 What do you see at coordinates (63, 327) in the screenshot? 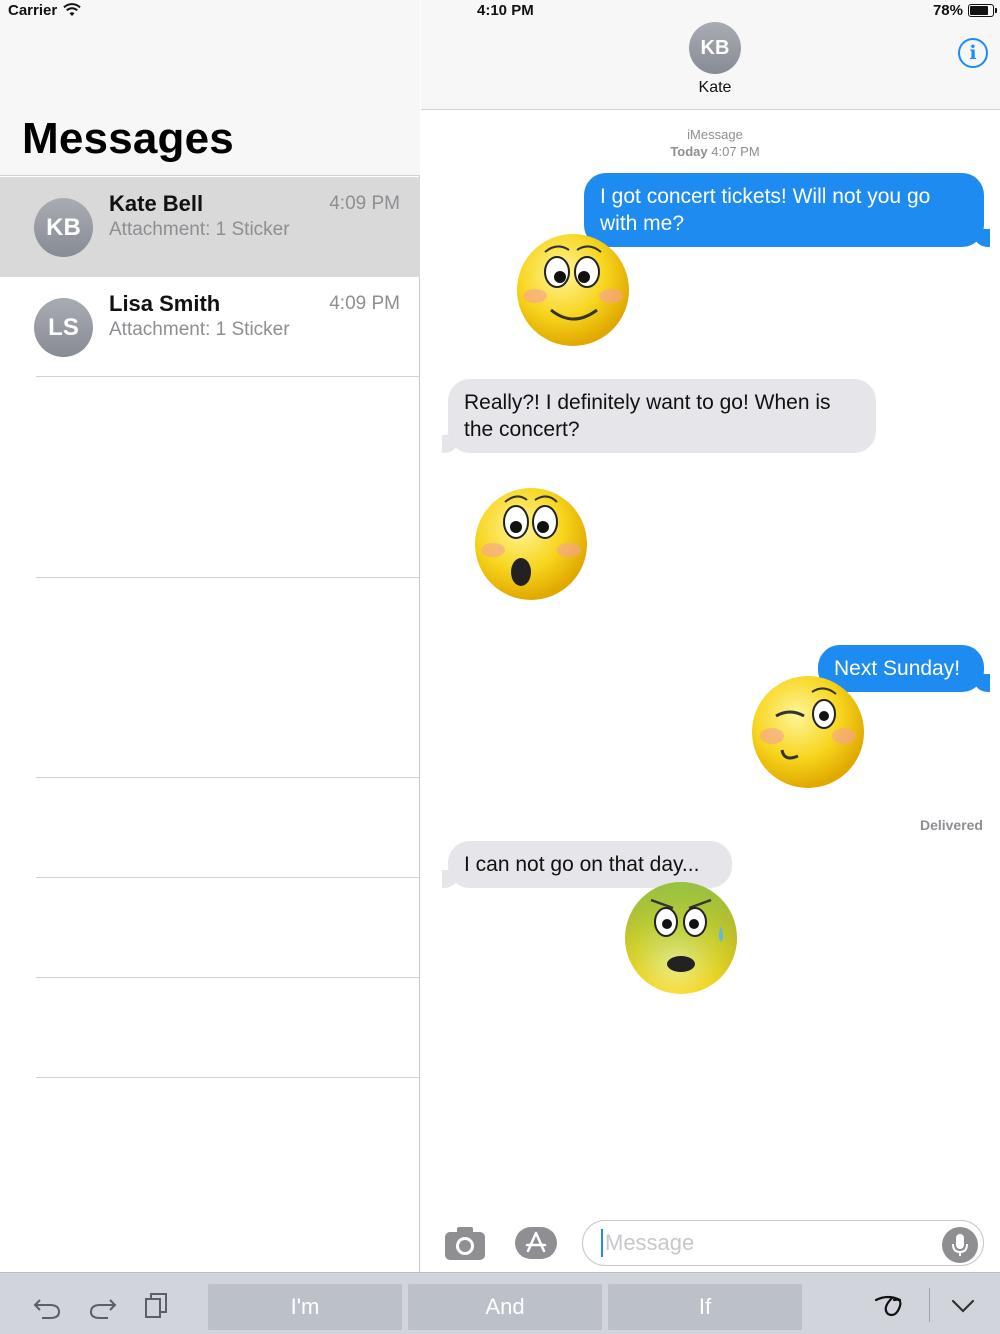
I see `avatar: LS` at bounding box center [63, 327].